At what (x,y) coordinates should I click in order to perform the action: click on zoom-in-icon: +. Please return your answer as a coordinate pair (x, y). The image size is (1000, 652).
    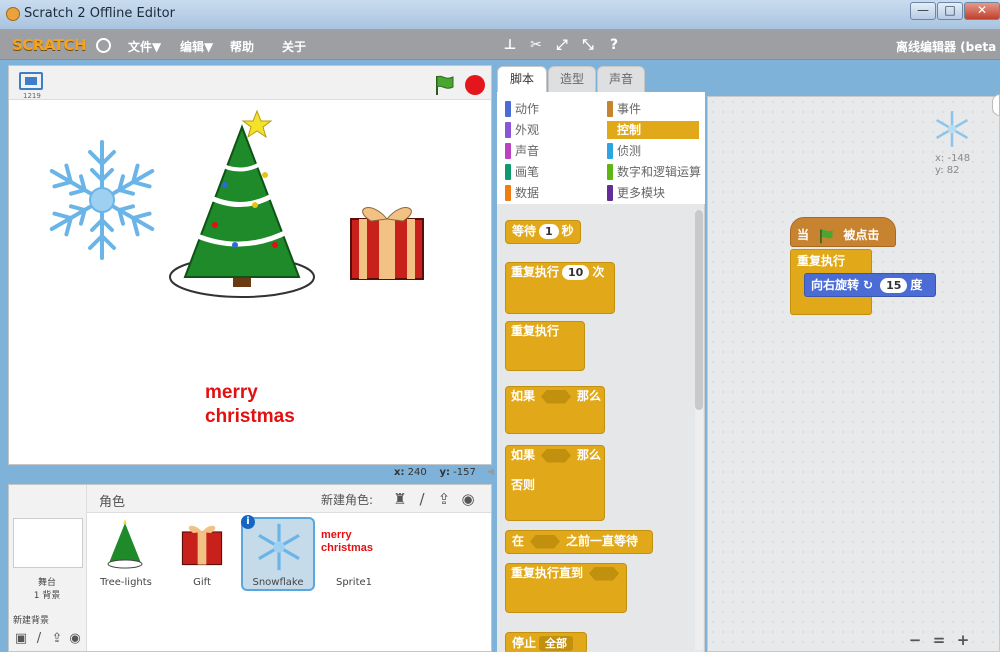
    Looking at the image, I should click on (963, 640).